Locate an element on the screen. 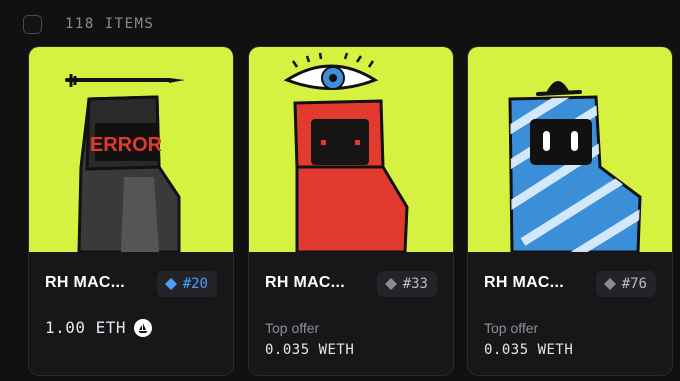 This screenshot has height=381, width=680. price-value: 1.00 ETH is located at coordinates (86, 327).